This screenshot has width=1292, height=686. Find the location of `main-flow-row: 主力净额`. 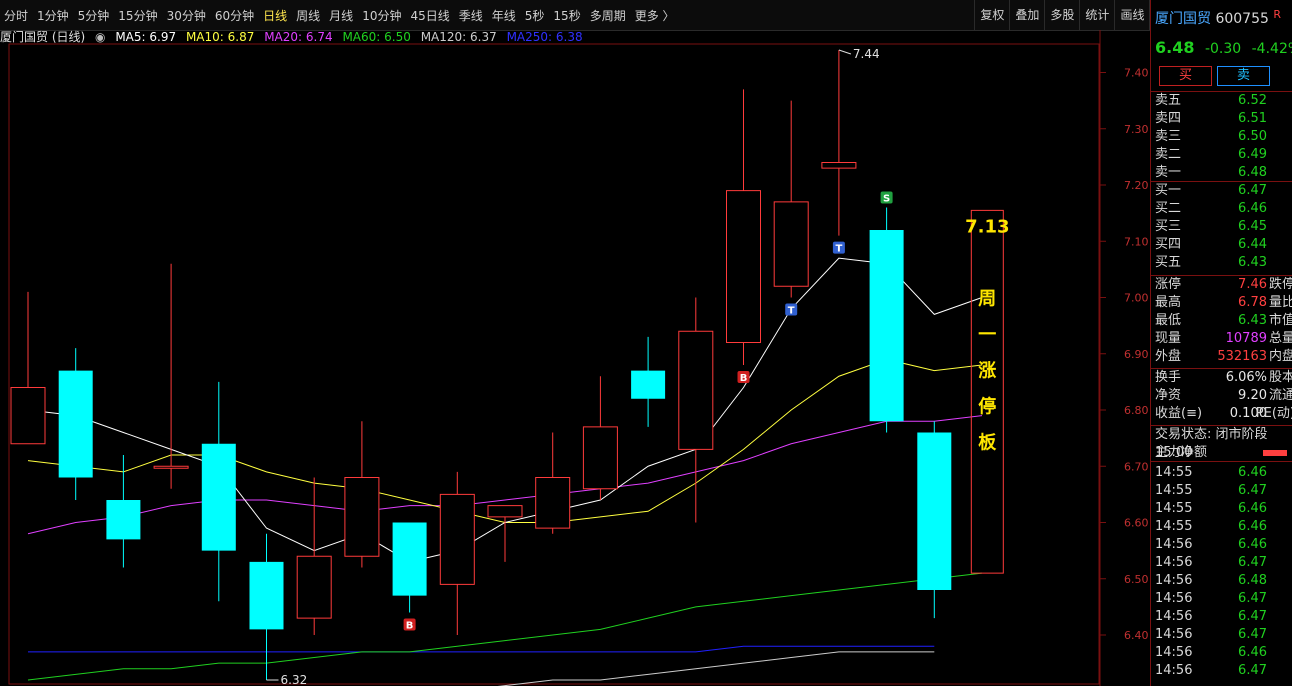

main-flow-row: 主力净额 is located at coordinates (1221, 453).